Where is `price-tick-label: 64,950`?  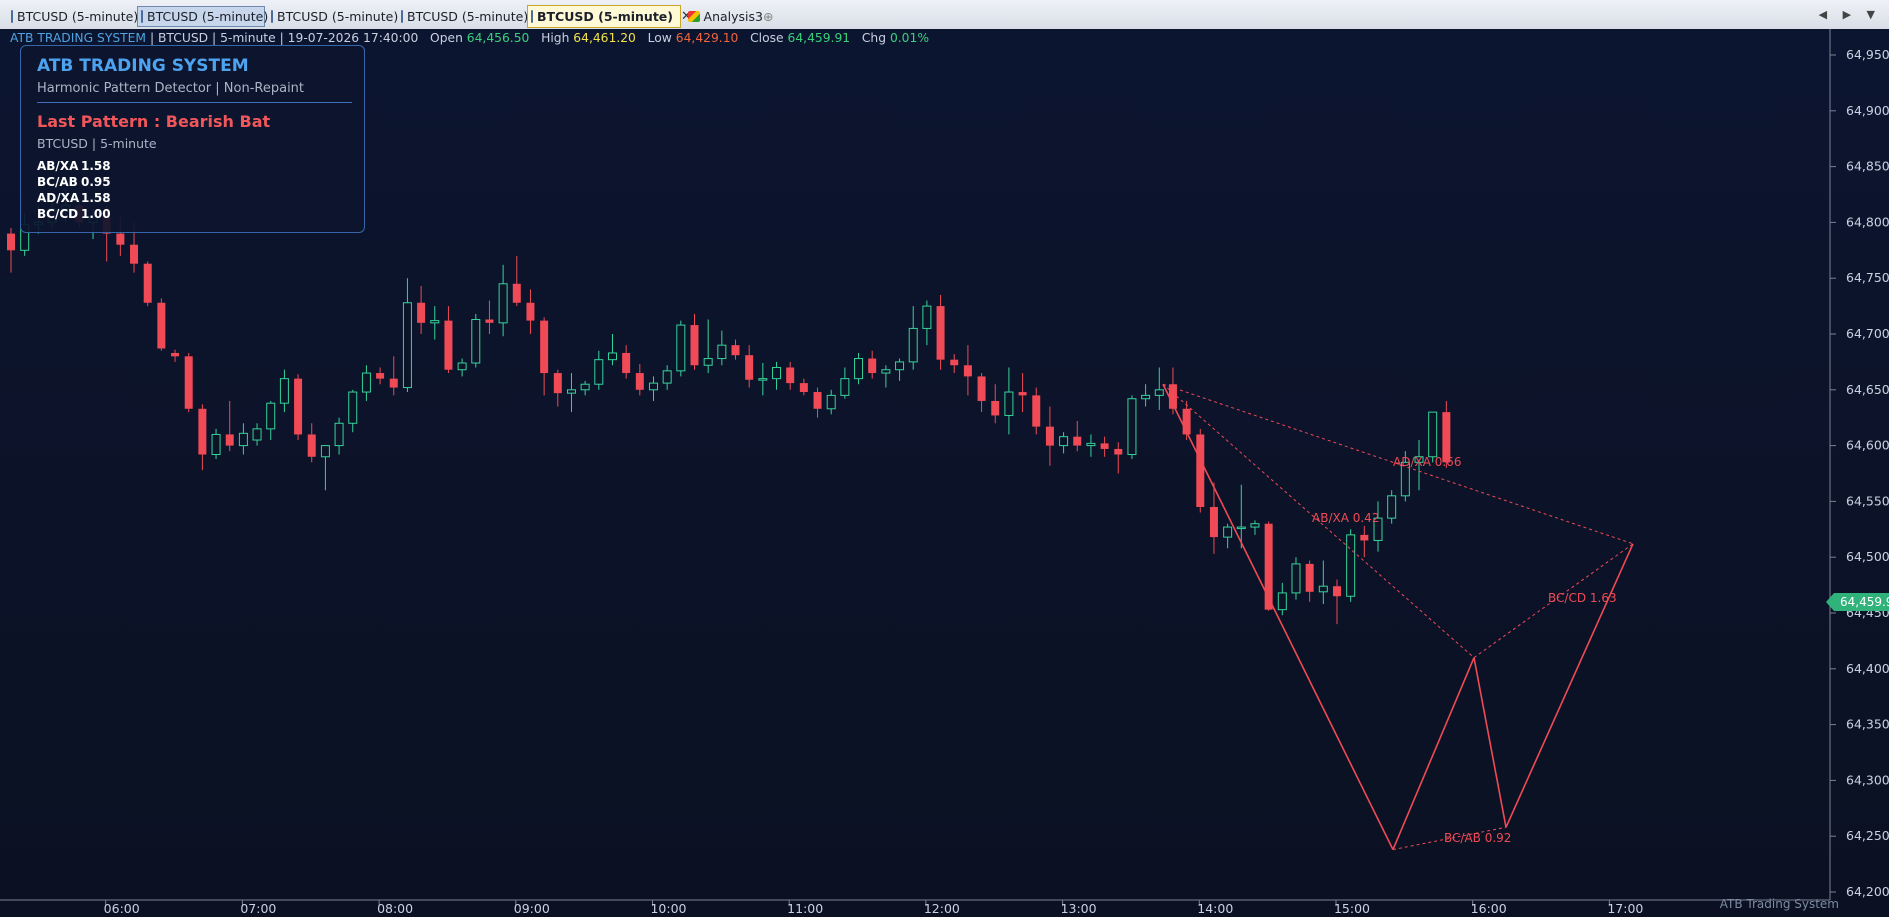
price-tick-label: 64,950 is located at coordinates (1867, 54).